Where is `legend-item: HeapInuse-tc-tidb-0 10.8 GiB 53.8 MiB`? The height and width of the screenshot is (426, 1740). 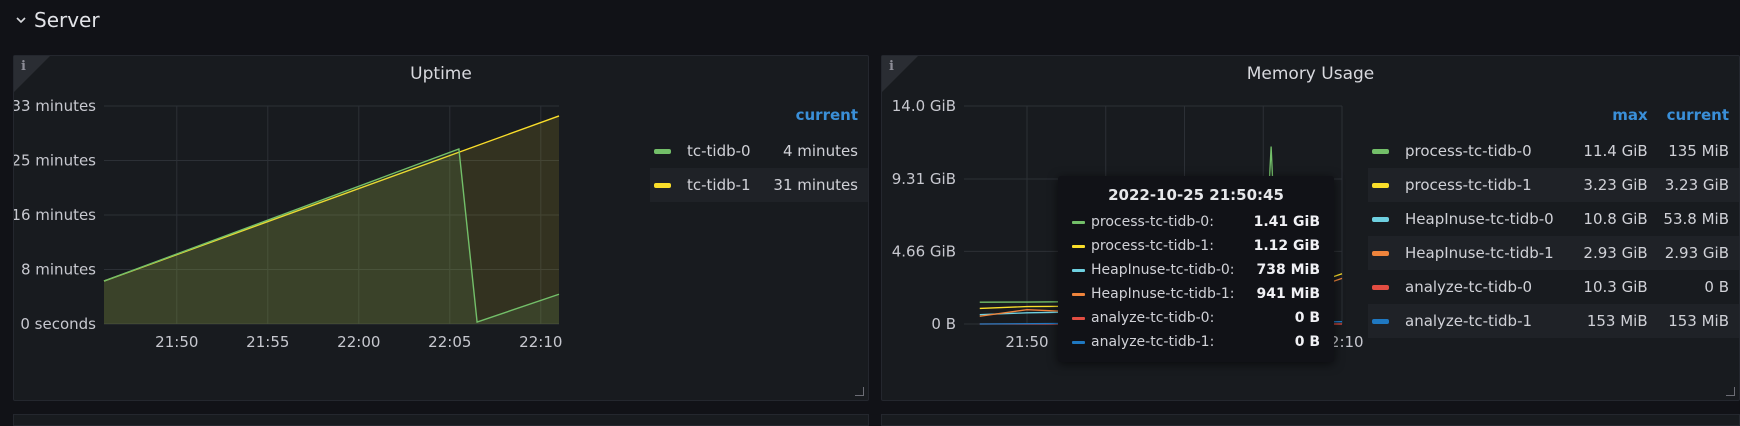 legend-item: HeapInuse-tc-tidb-0 10.8 GiB 53.8 MiB is located at coordinates (1553, 219).